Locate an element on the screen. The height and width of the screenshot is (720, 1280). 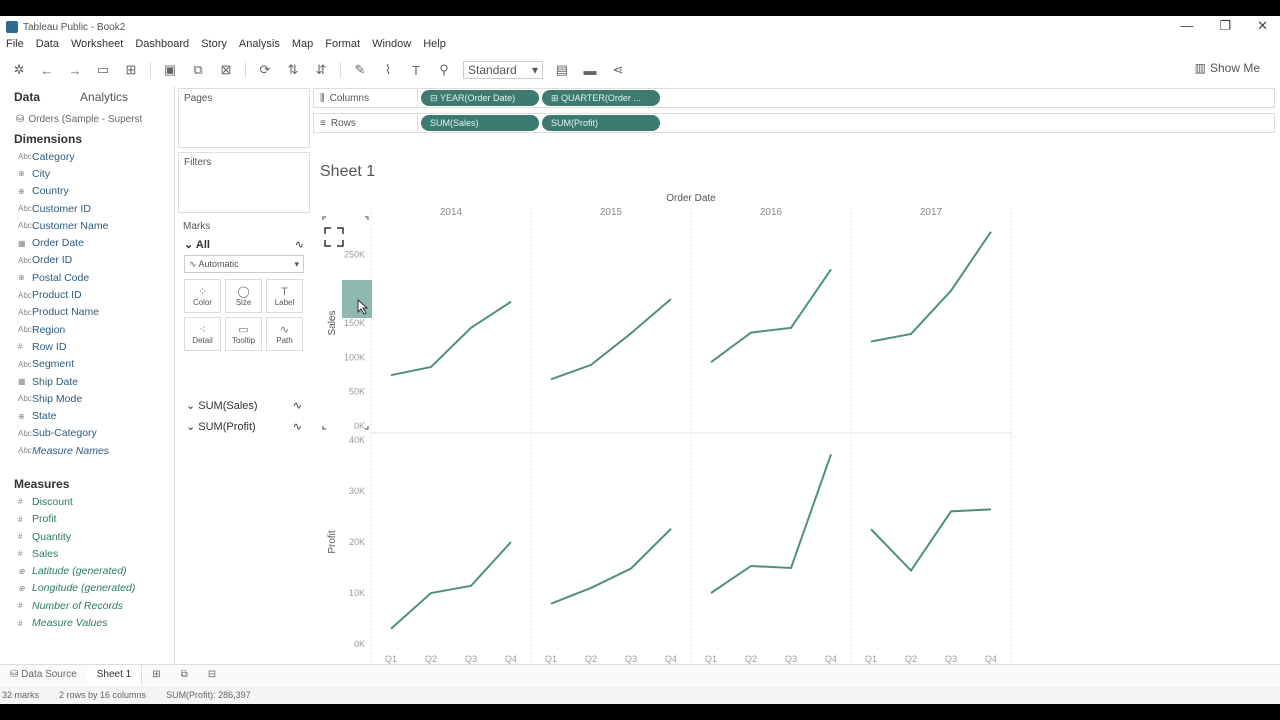
marks-all-row: ⌄ All ∿ is located at coordinates (244, 244).